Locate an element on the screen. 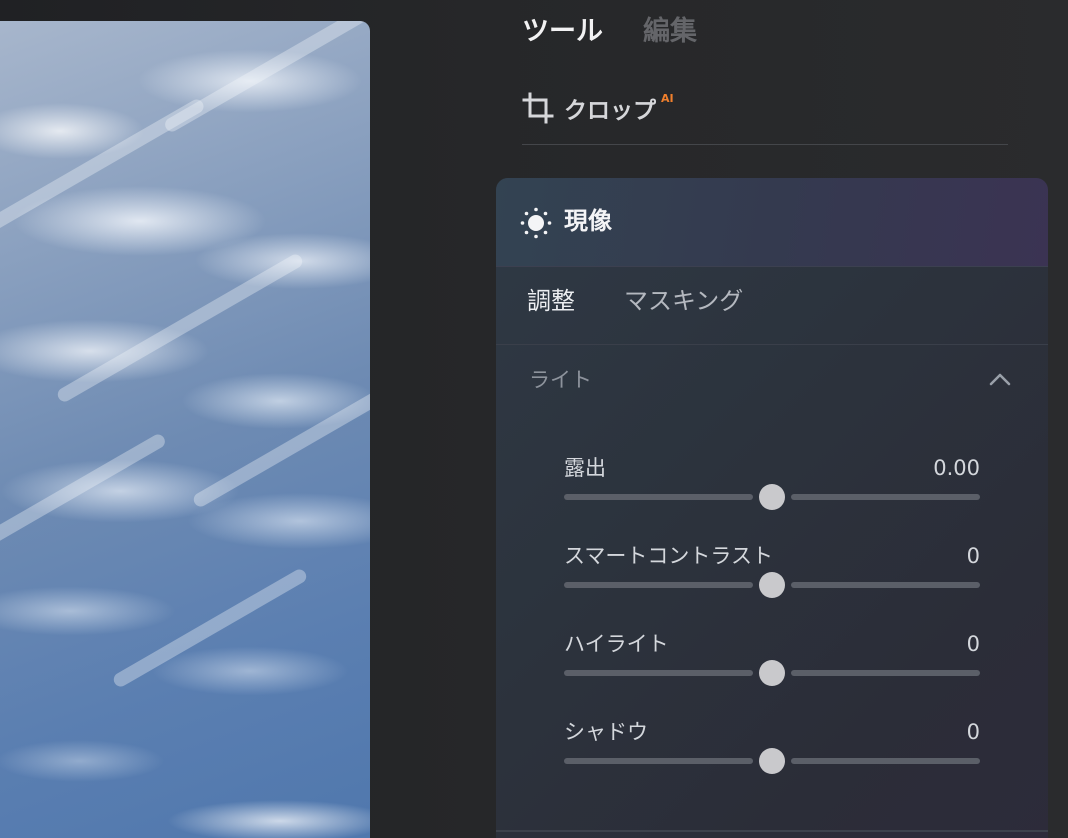 Image resolution: width=1068 pixels, height=838 pixels. develop-panel-header: 現像 is located at coordinates (772, 222).